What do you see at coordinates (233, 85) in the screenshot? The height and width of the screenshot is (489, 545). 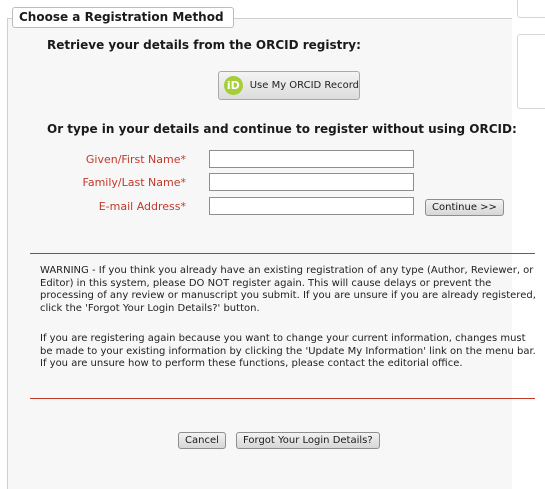 I see `orcid-id-icon: iD` at bounding box center [233, 85].